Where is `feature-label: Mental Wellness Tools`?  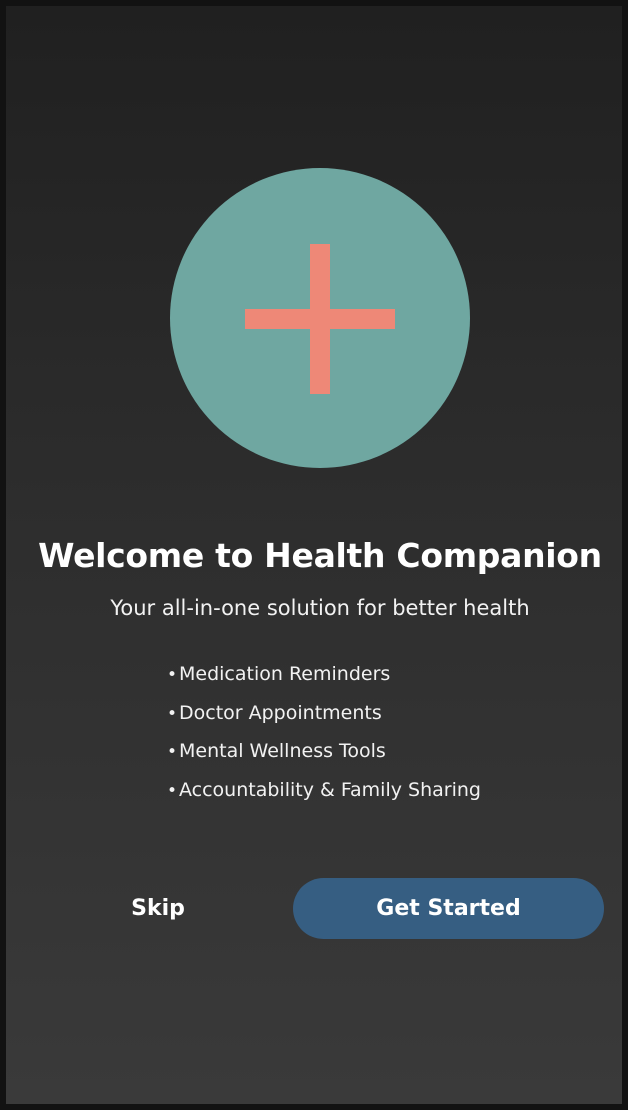
feature-label: Mental Wellness Tools is located at coordinates (282, 751).